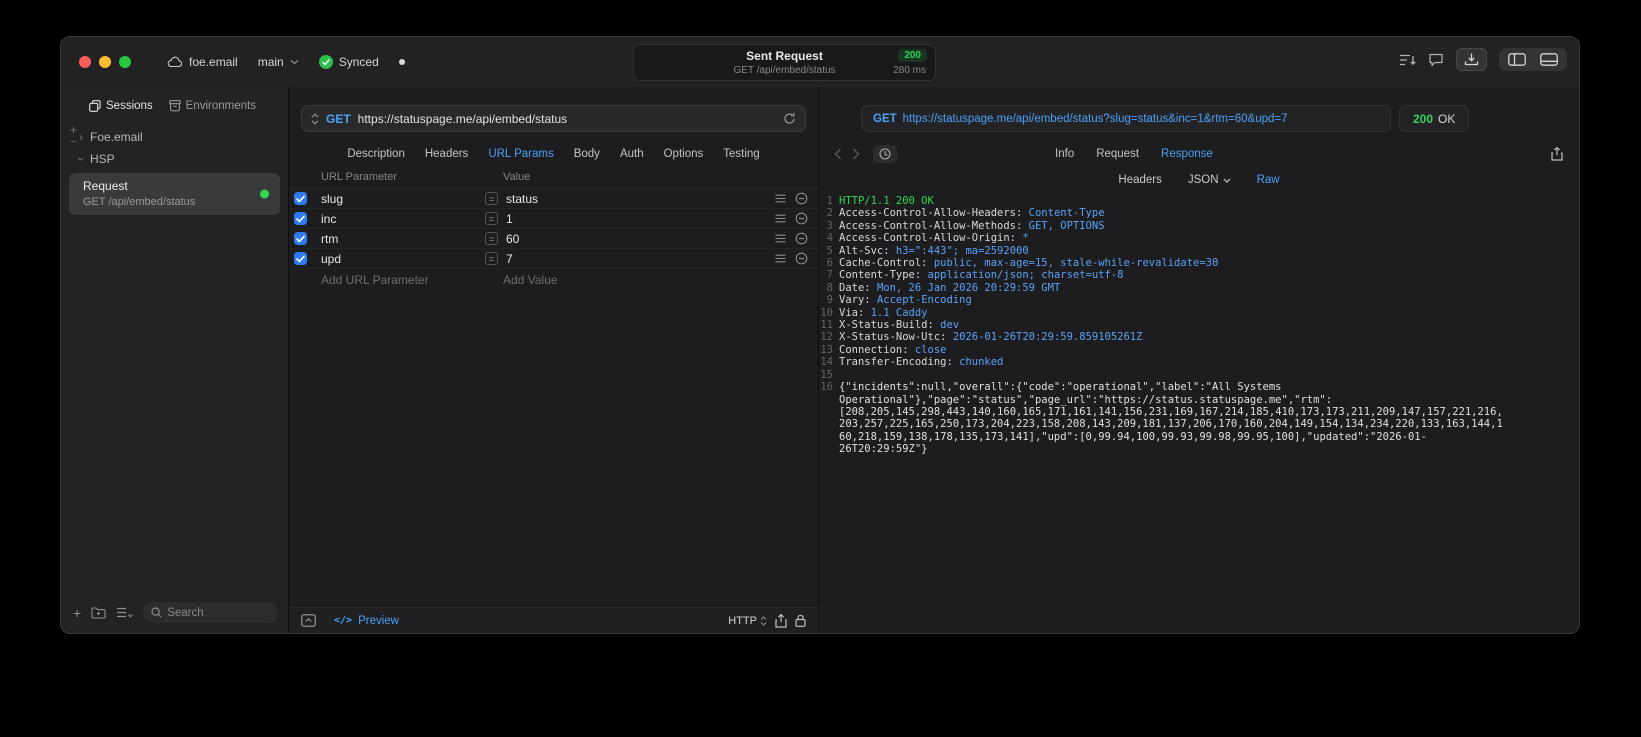 The height and width of the screenshot is (737, 1641). What do you see at coordinates (366, 621) in the screenshot?
I see `preview-button: </> Preview` at bounding box center [366, 621].